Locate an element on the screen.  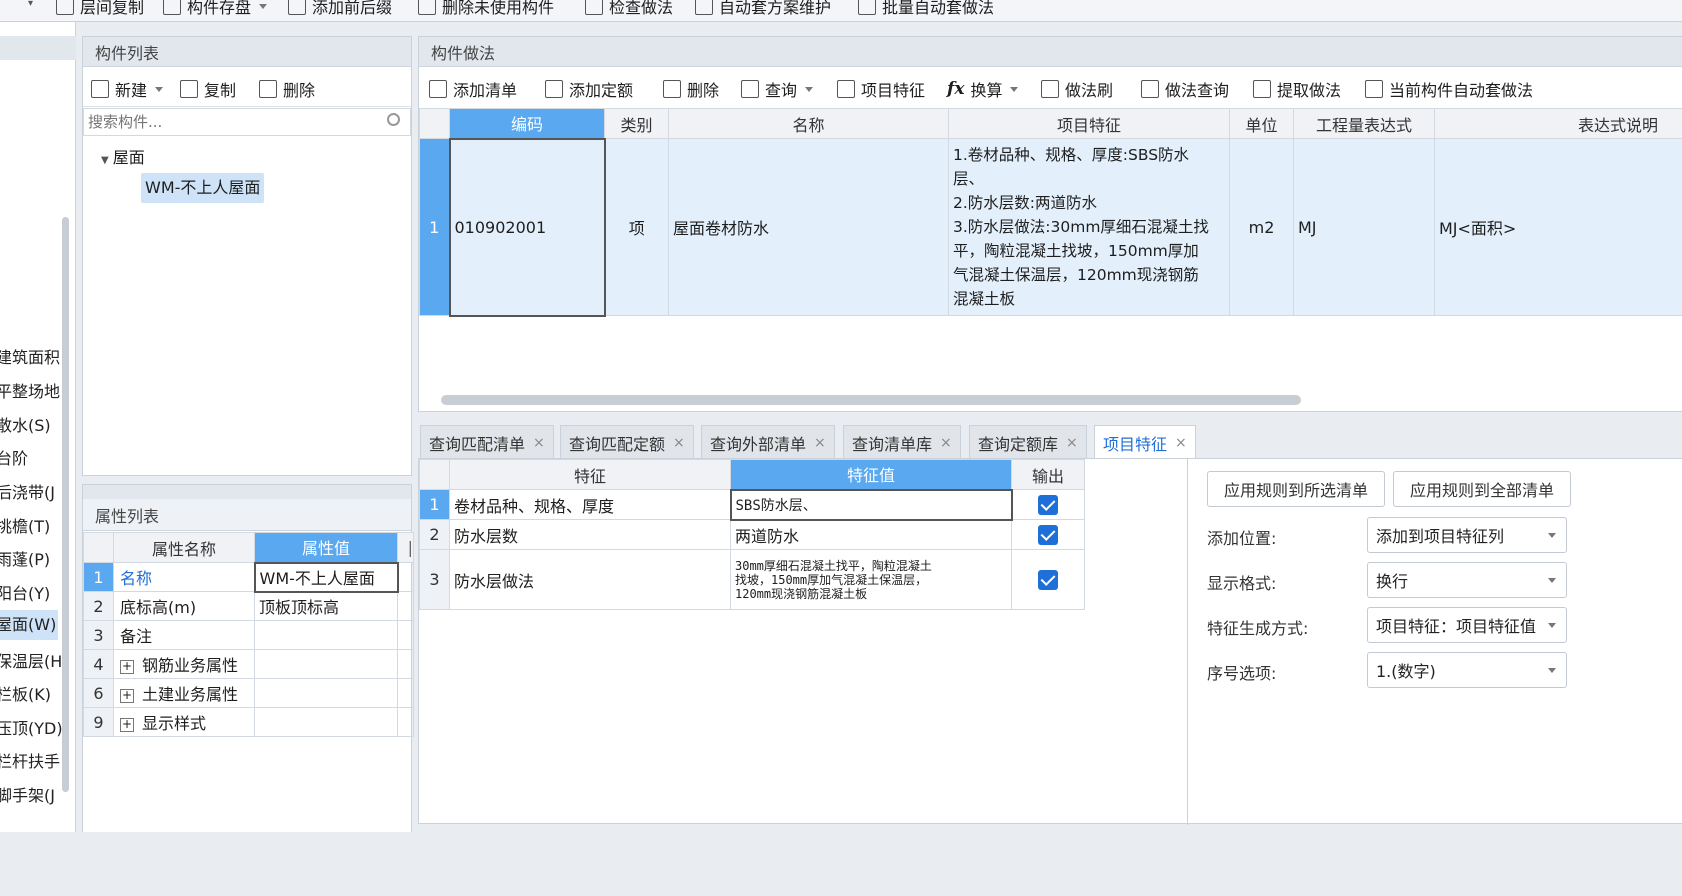
expression-desc-cell: MJ<面积> is located at coordinates (1558, 227).